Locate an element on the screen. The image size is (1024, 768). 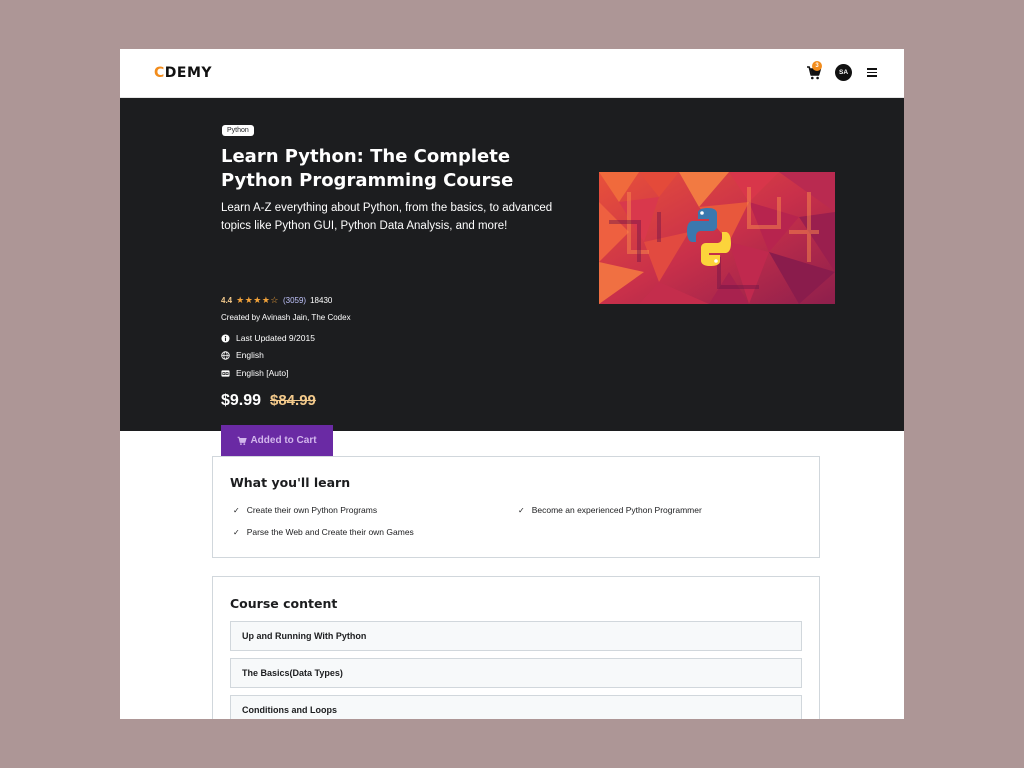
cart-button-label: Added to Cart is located at coordinates (283, 440).